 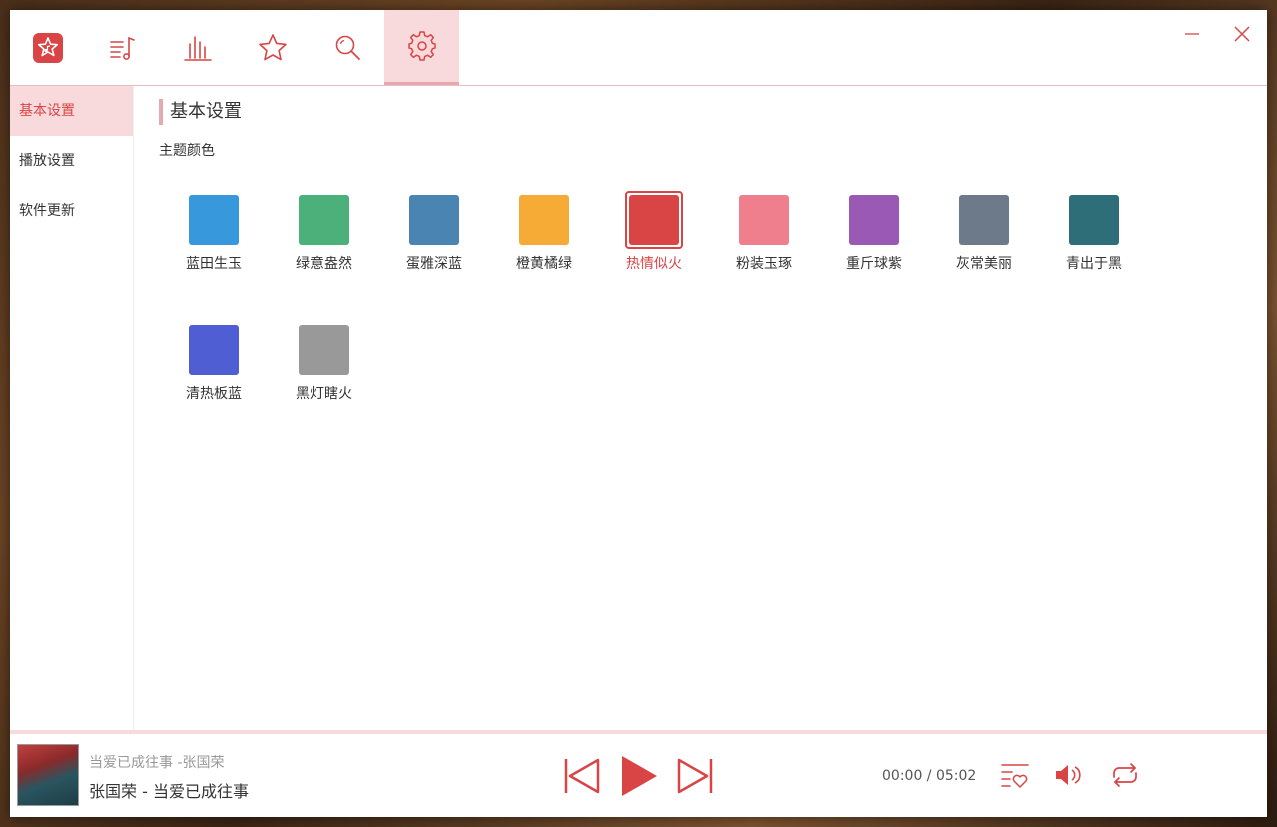 I want to click on song-subtitle: 当爱已成往事 -张国荣, so click(x=157, y=763).